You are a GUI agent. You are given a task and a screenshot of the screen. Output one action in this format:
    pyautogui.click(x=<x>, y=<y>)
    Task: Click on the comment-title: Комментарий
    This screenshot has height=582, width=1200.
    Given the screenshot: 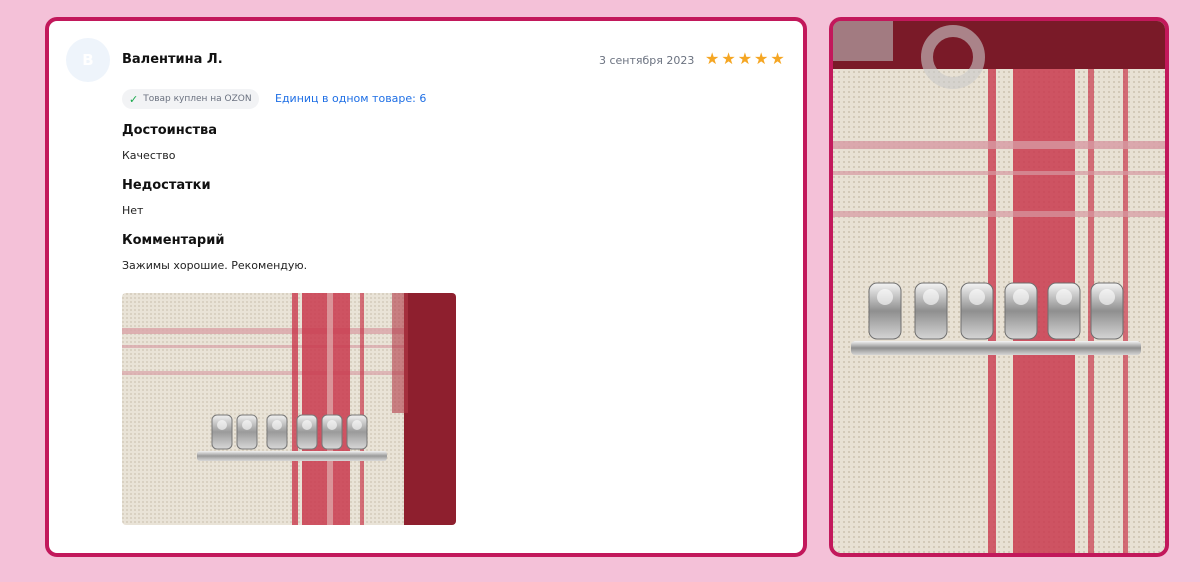 What is the action you would take?
    pyautogui.click(x=173, y=240)
    